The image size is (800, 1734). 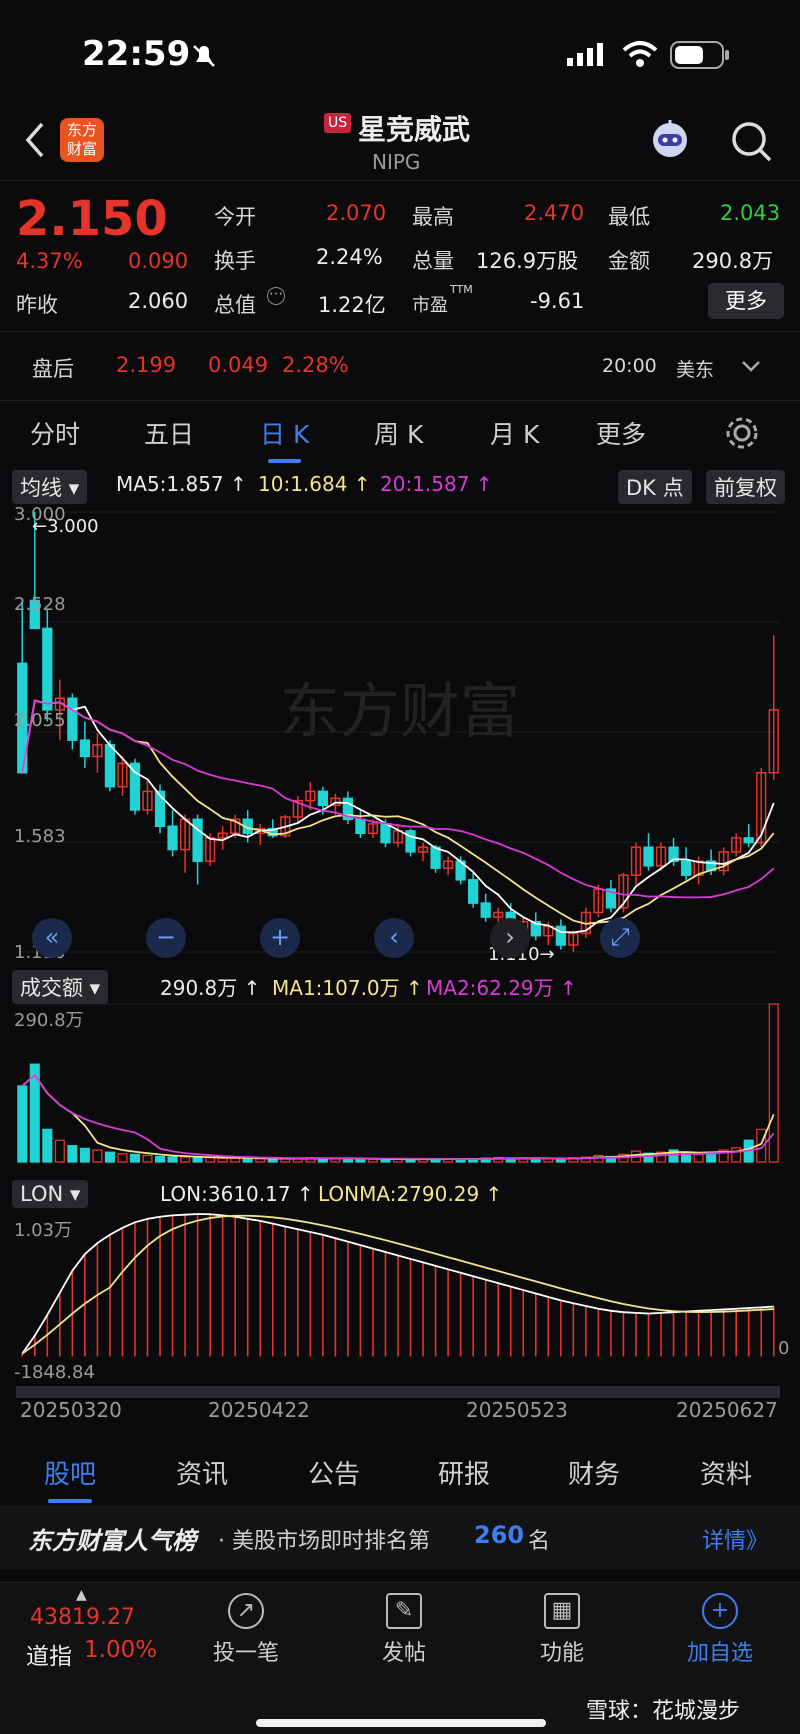 What do you see at coordinates (620, 938) in the screenshot?
I see `fullscreen-button: ⤢` at bounding box center [620, 938].